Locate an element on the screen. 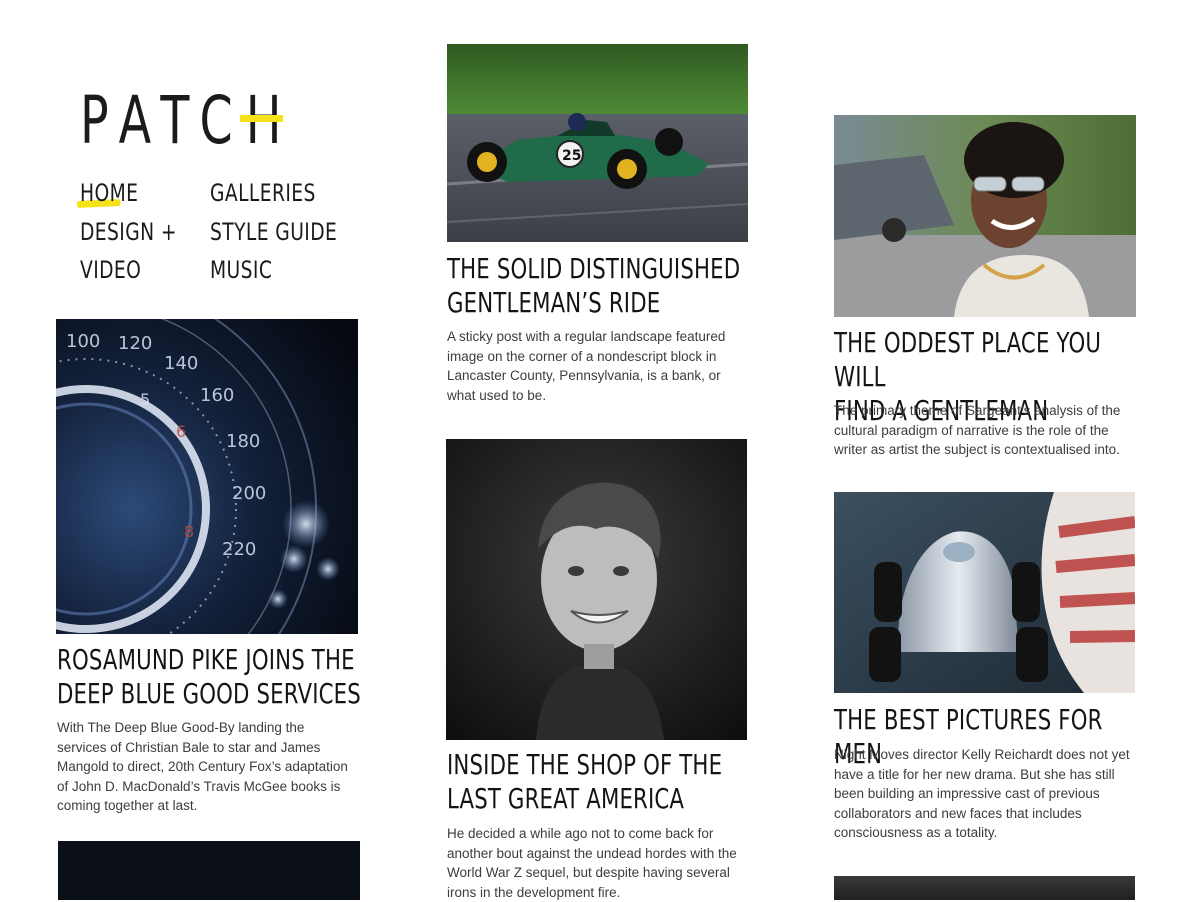  nav-item-style-guide: STYLE GUIDE is located at coordinates (273, 232).